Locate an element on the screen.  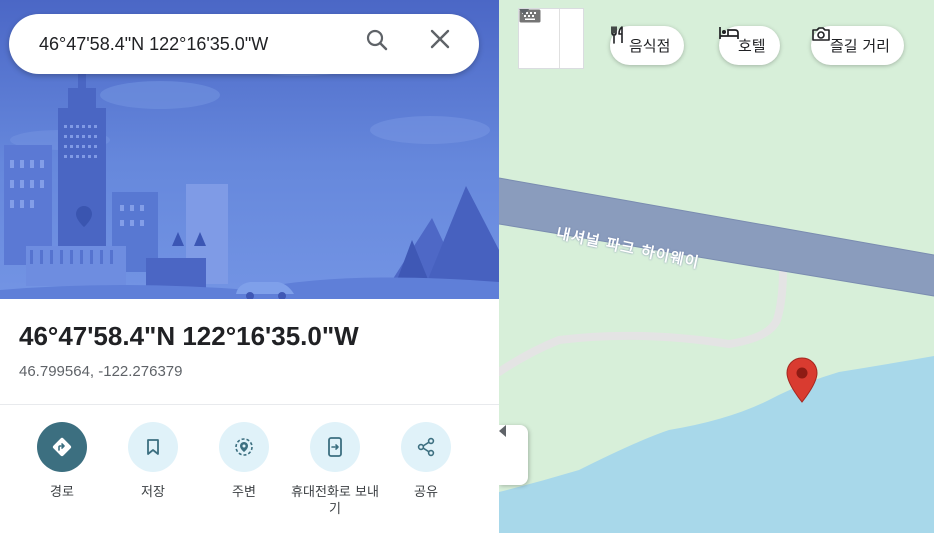
chevron-down-icon is located at coordinates (524, 12).